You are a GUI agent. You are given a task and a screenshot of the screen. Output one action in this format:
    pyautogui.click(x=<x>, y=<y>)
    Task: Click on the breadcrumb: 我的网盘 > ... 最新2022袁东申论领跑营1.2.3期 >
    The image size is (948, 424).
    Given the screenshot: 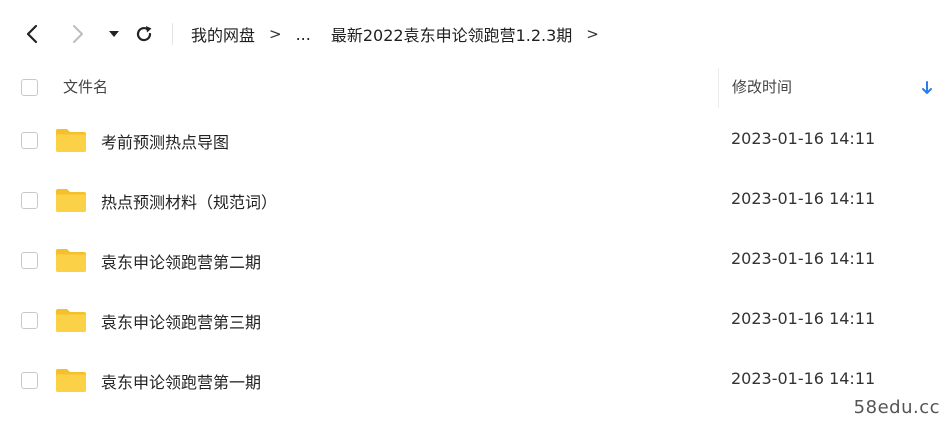 What is the action you would take?
    pyautogui.click(x=402, y=34)
    